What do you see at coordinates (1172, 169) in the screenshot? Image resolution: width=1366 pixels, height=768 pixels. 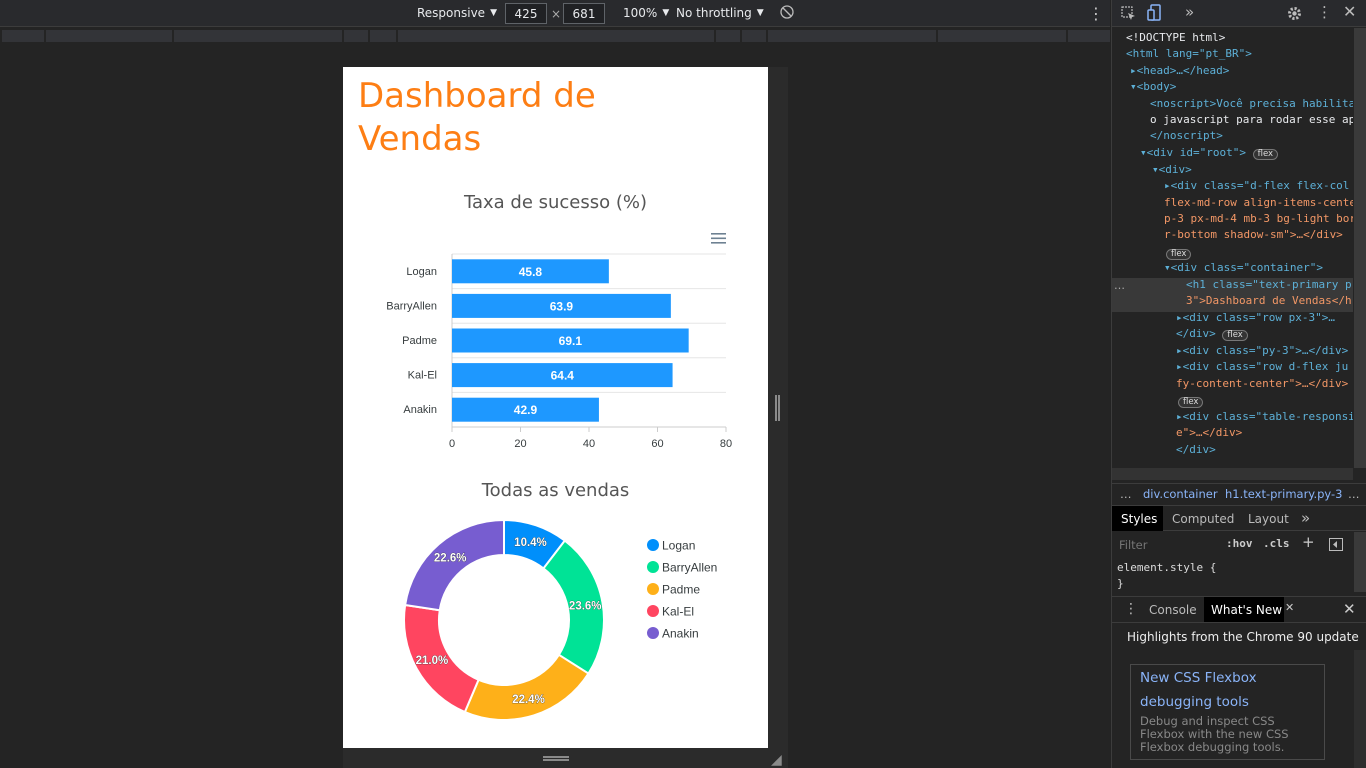 I see `tree-line: ▾<div>` at bounding box center [1172, 169].